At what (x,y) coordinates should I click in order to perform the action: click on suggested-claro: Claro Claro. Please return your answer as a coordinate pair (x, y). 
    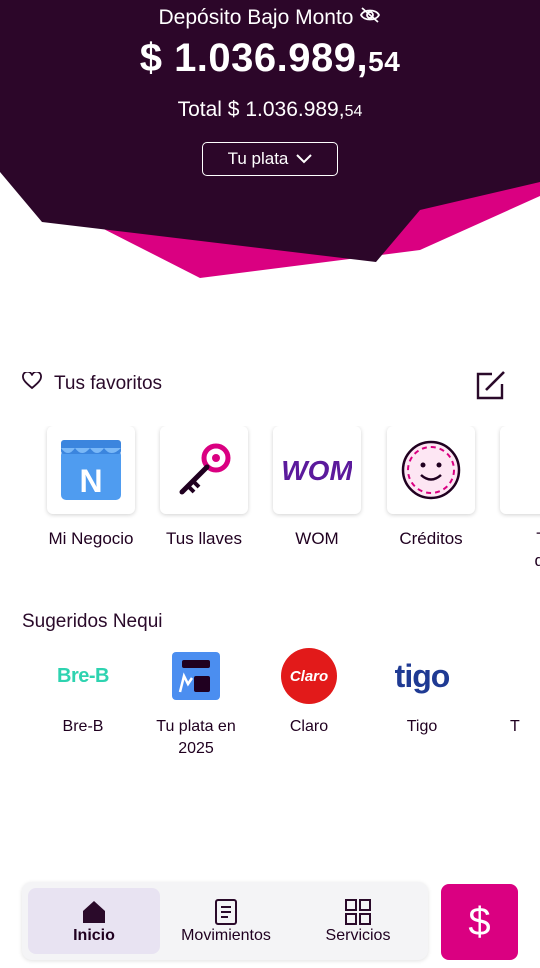
    Looking at the image, I should click on (309, 692).